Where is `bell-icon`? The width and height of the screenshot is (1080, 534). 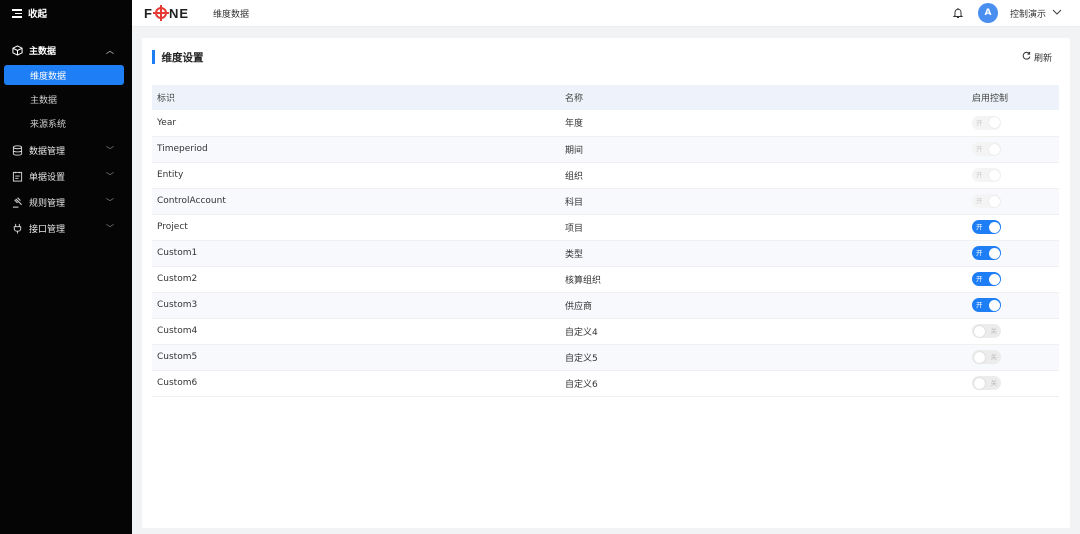 bell-icon is located at coordinates (958, 13).